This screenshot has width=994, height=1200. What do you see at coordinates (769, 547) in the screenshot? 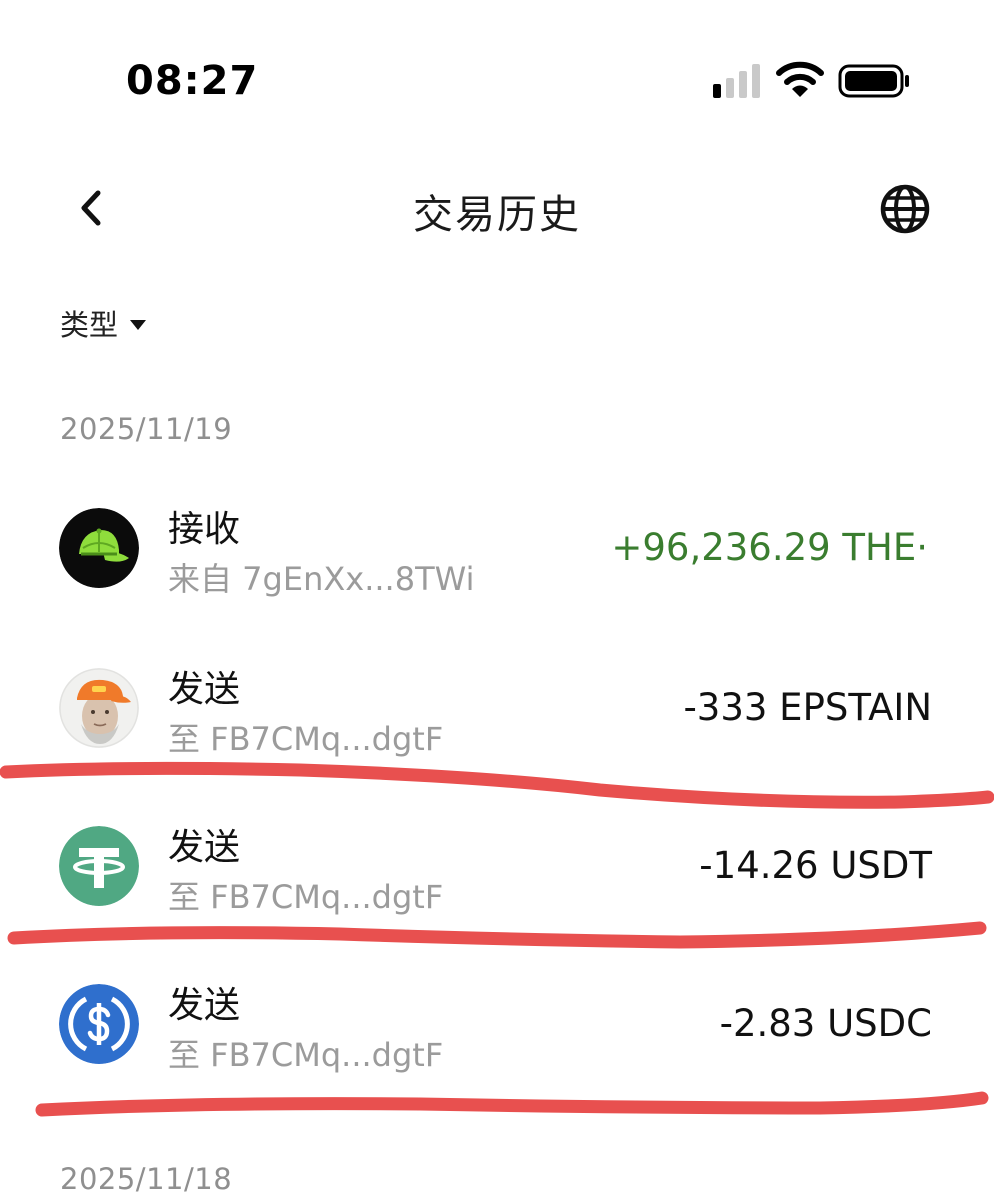
I see `transaction-amount: +96,236.29 THE·` at bounding box center [769, 547].